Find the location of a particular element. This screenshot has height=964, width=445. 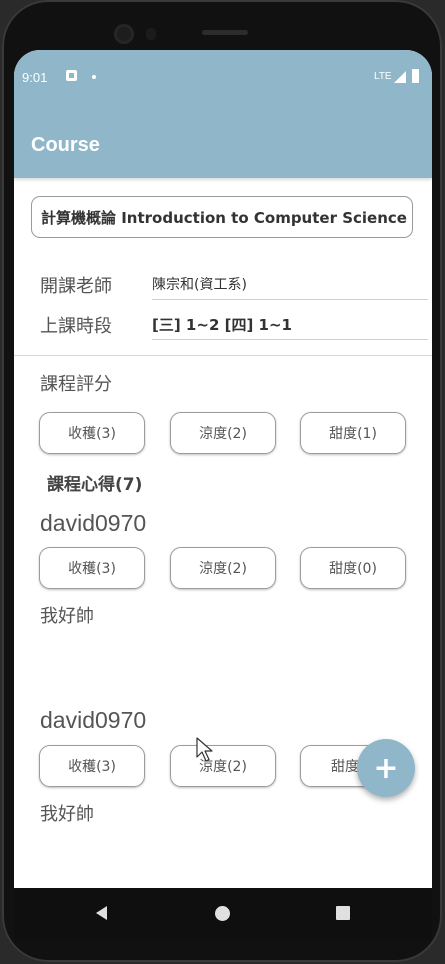

rating-label: 課程評分 is located at coordinates (76, 384).